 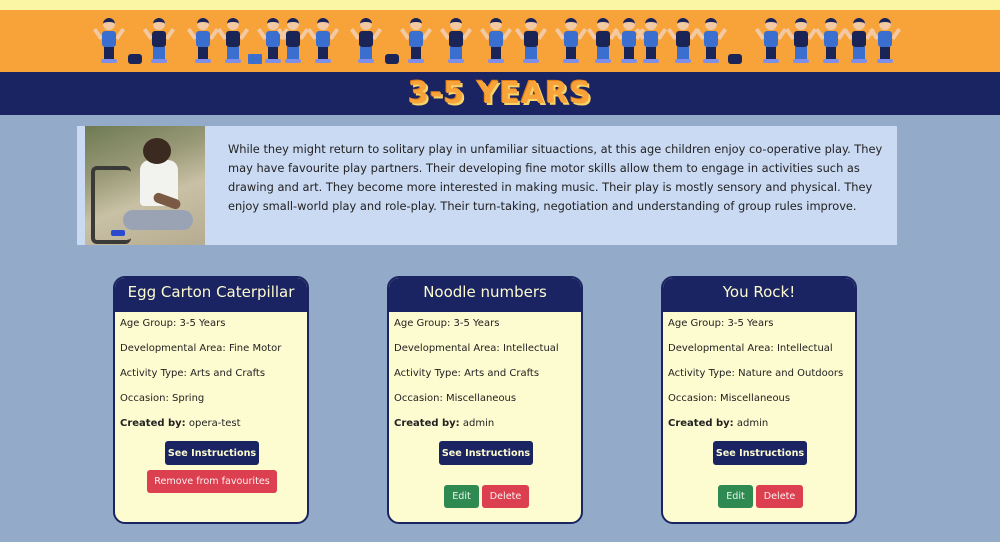 I want to click on top-strip, so click(x=500, y=5).